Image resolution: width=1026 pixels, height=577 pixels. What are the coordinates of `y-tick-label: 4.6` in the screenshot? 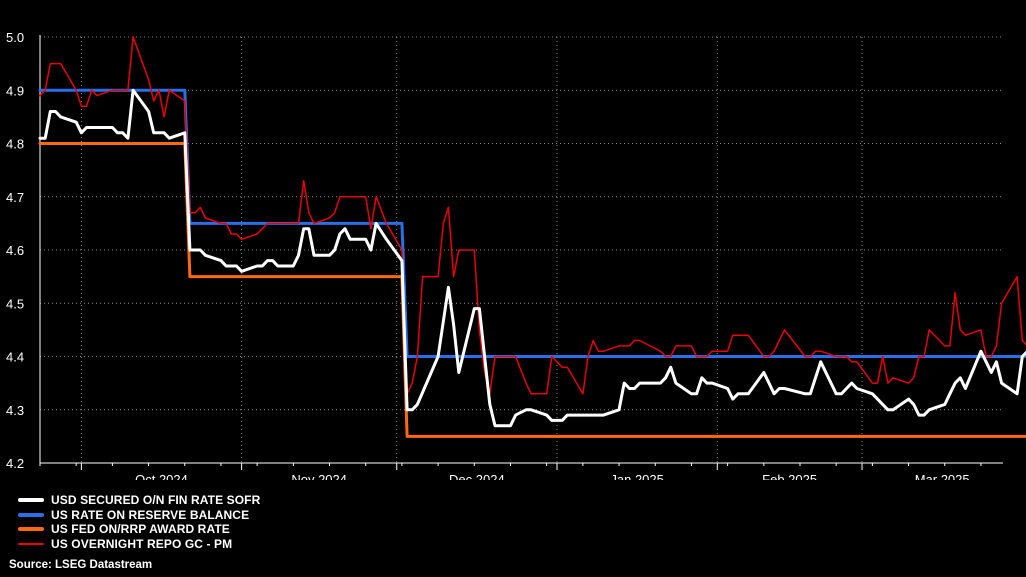 It's located at (15, 250).